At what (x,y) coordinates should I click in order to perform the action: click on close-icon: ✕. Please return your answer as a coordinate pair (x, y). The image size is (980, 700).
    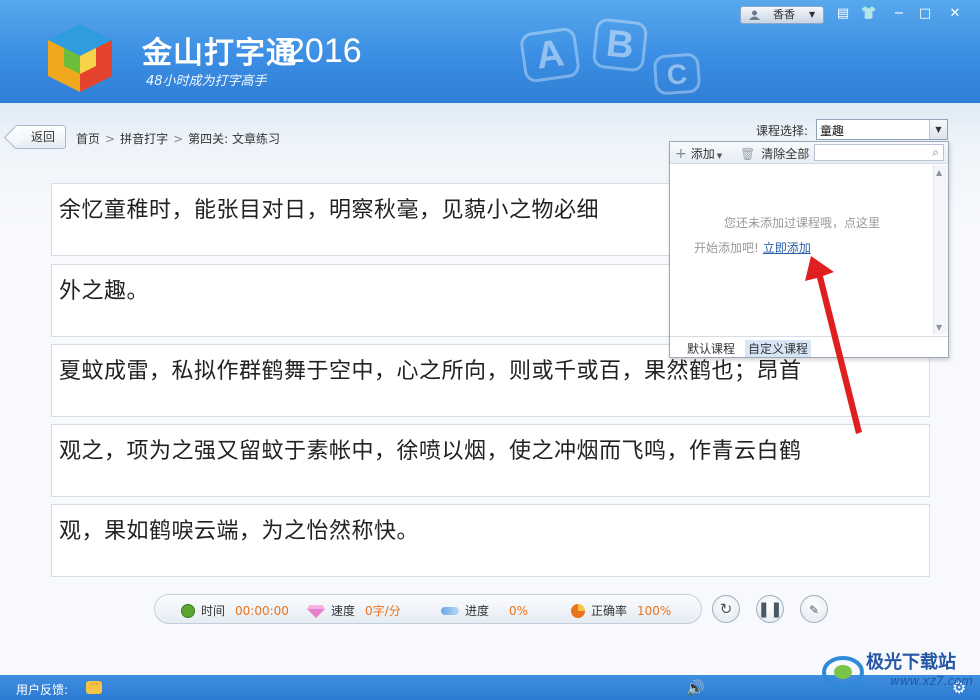
    Looking at the image, I should click on (955, 14).